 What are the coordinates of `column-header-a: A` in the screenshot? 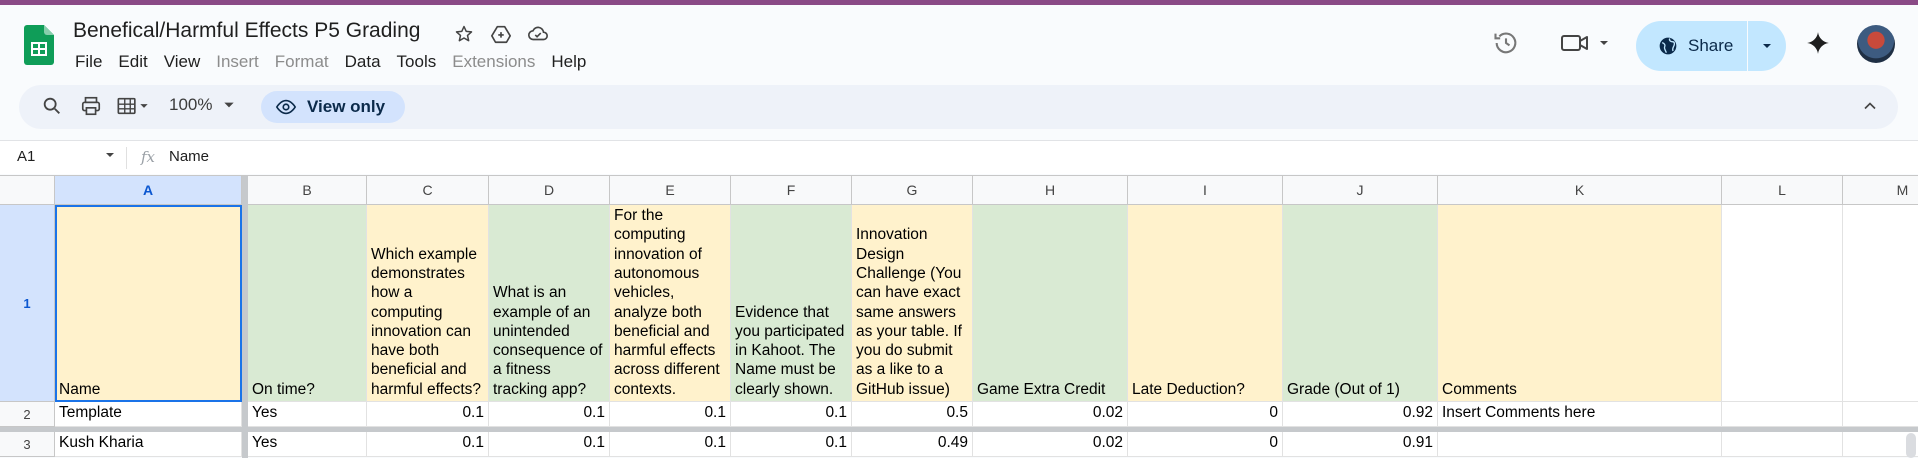 It's located at (148, 190).